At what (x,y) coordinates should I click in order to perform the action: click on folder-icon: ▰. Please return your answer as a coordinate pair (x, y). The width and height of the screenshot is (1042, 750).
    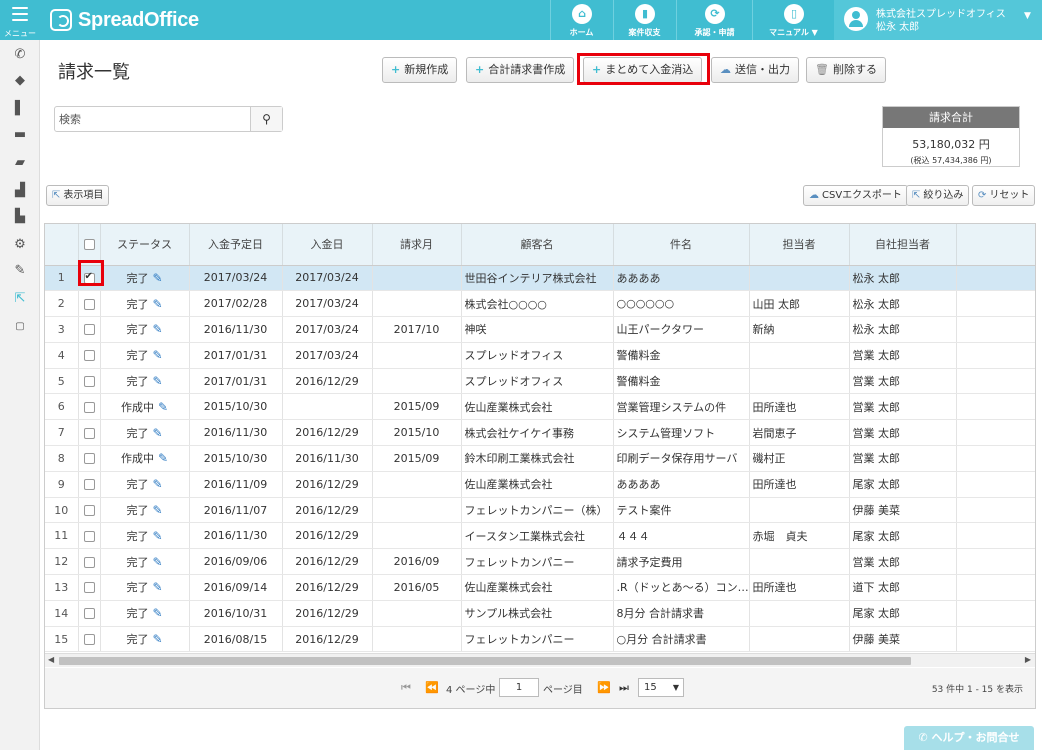
    Looking at the image, I should click on (20, 163).